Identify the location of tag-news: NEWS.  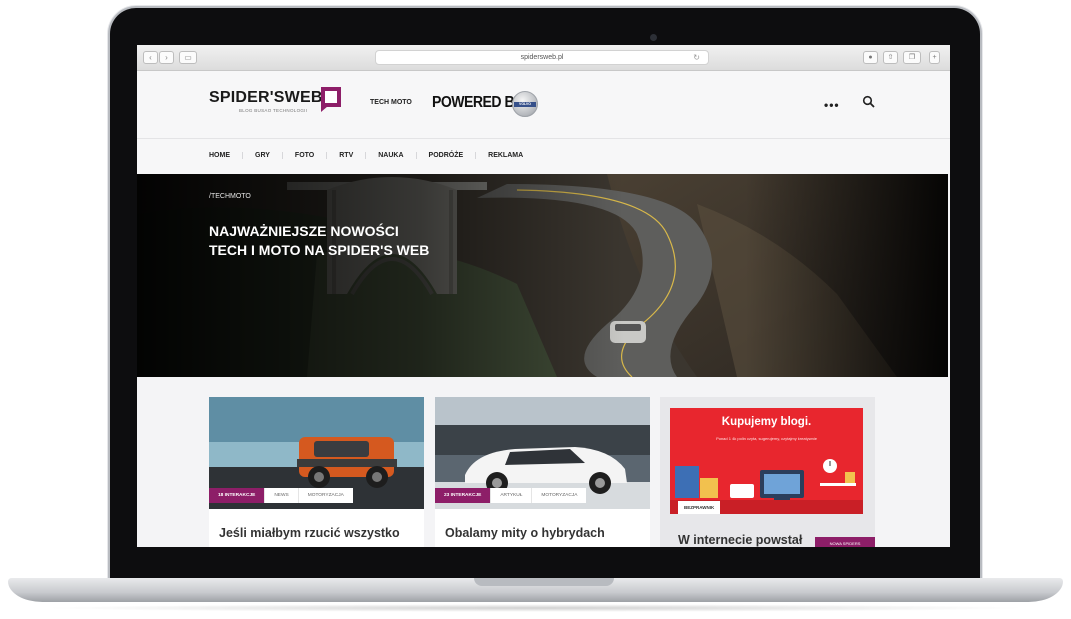
(280, 495).